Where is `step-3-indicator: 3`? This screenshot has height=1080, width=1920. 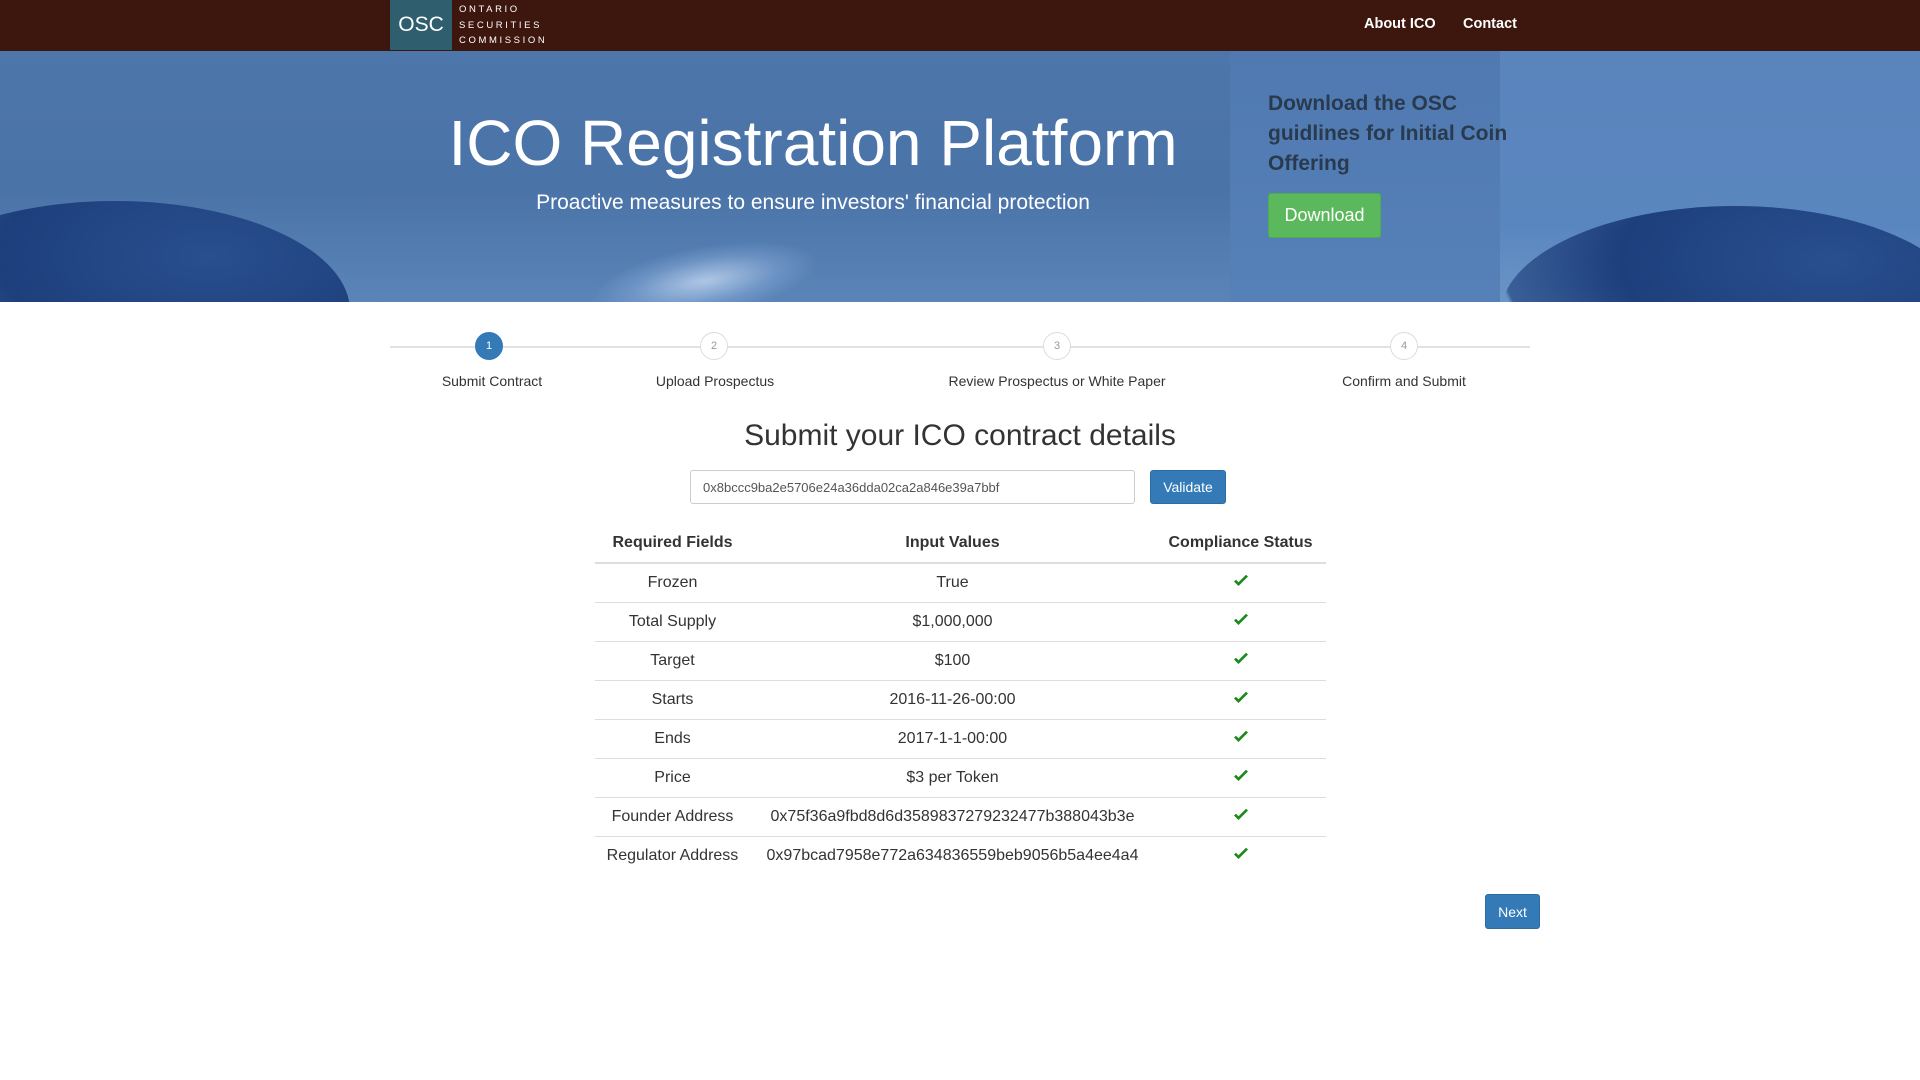
step-3-indicator: 3 is located at coordinates (1057, 346).